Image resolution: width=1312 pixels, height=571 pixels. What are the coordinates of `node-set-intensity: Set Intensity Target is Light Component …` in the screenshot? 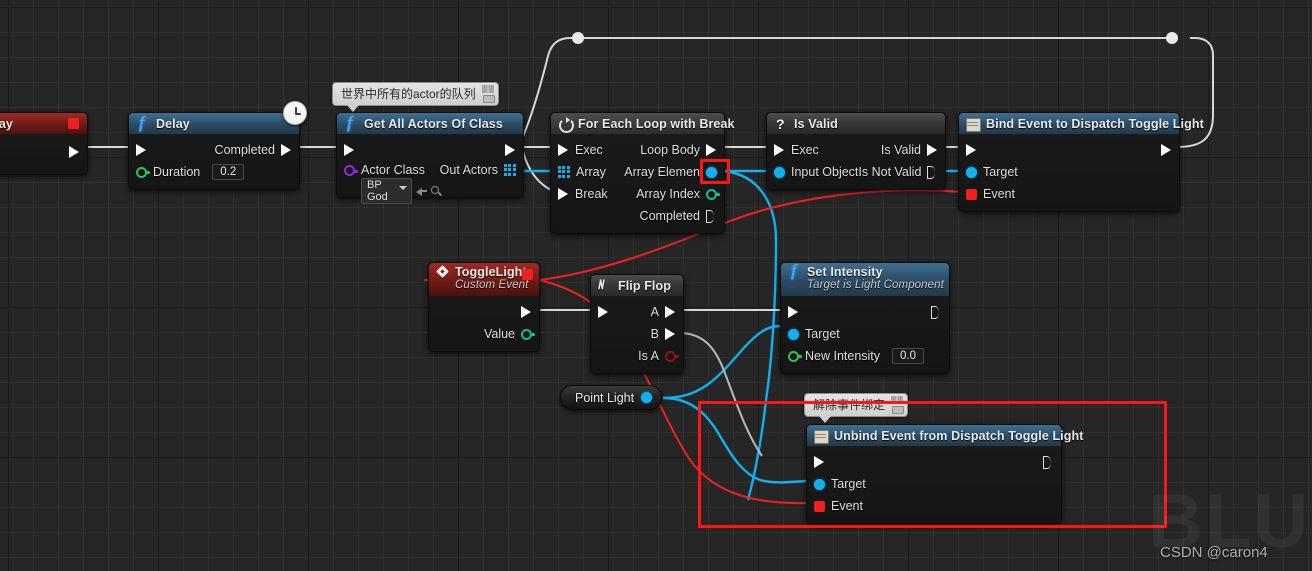 It's located at (865, 317).